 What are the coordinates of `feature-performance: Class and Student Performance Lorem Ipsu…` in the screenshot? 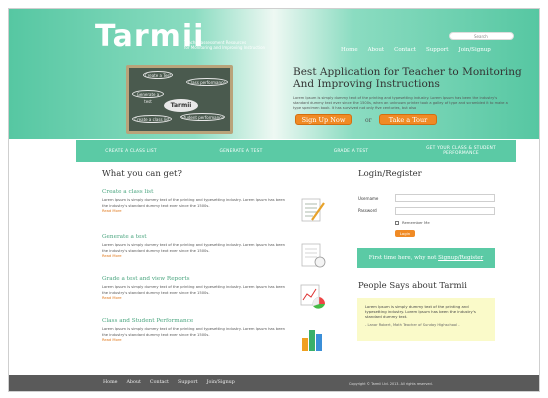 It's located at (217, 334).